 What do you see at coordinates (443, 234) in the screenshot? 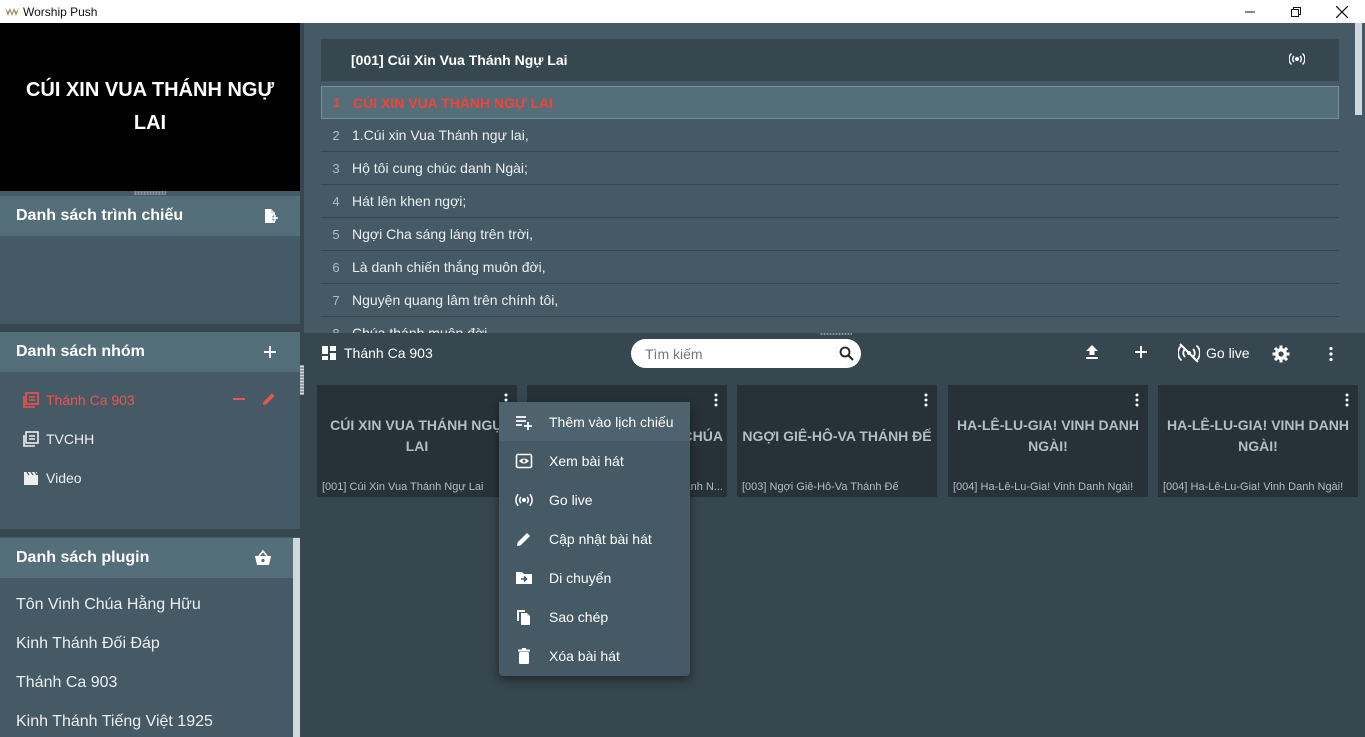
I see `lyric-text: Ngợi Cha sáng láng trên trời,` at bounding box center [443, 234].